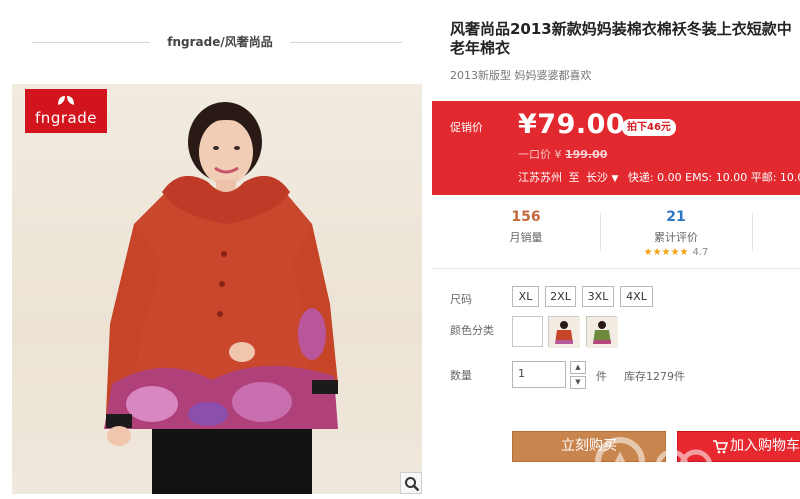 This screenshot has width=800, height=499. I want to click on color-swatch-blank, so click(527, 331).